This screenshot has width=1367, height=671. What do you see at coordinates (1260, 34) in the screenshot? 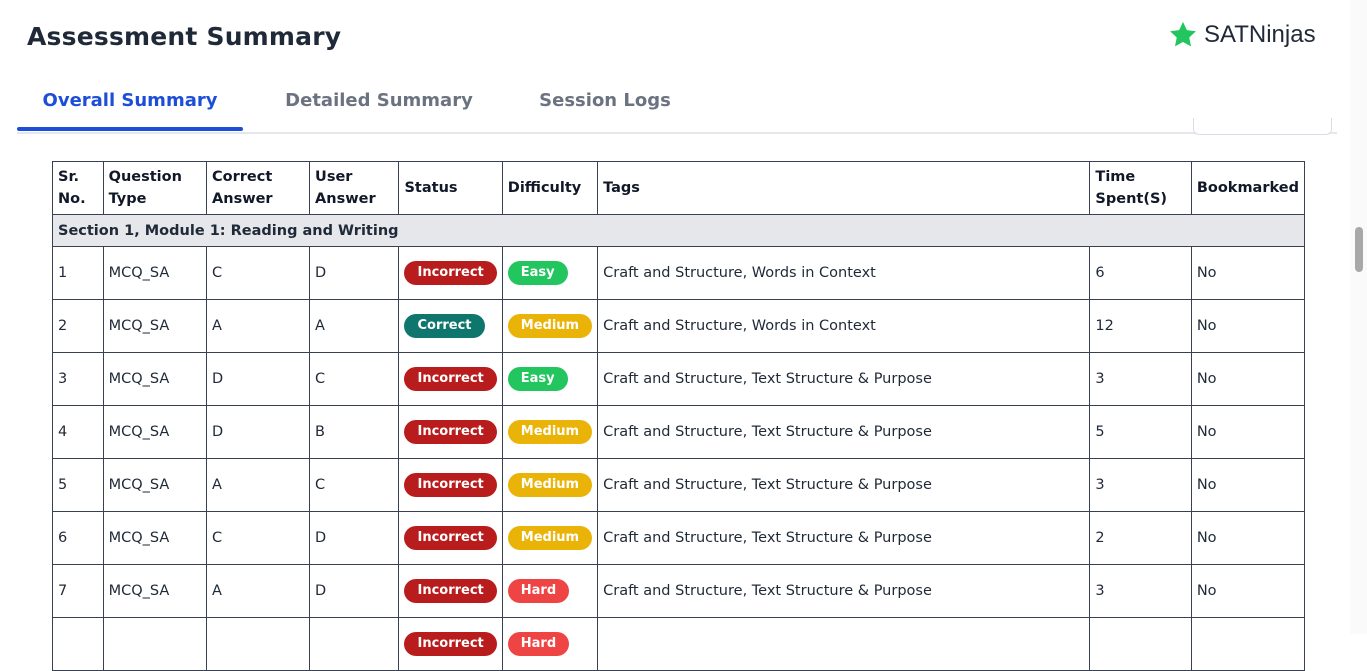
I see `logo-text: SATNinjas` at bounding box center [1260, 34].